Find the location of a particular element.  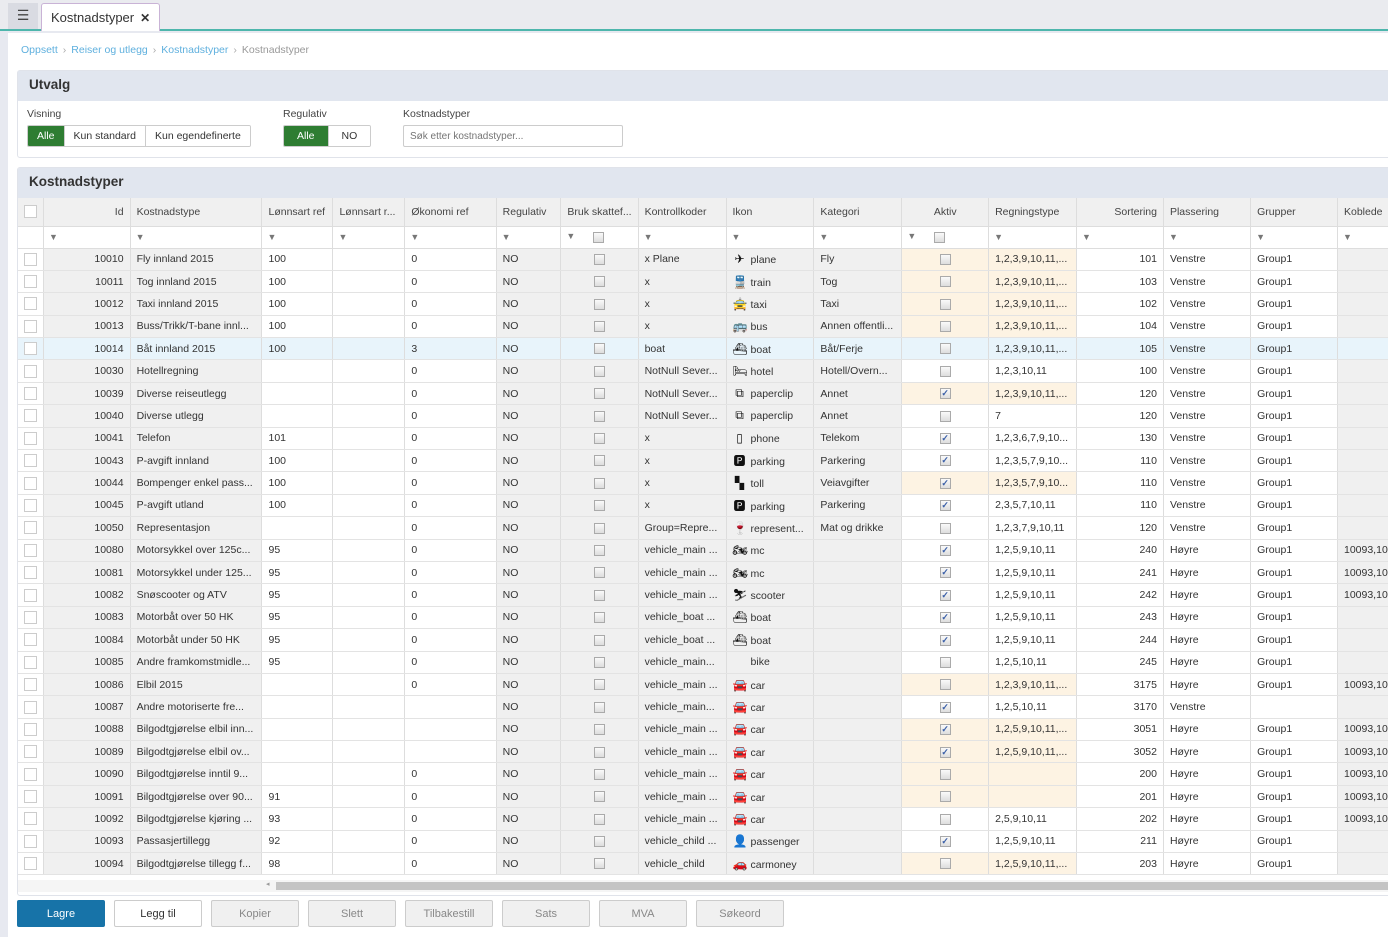

cell-regningstype: 1,2,5,9,10,11 is located at coordinates (1032, 550).